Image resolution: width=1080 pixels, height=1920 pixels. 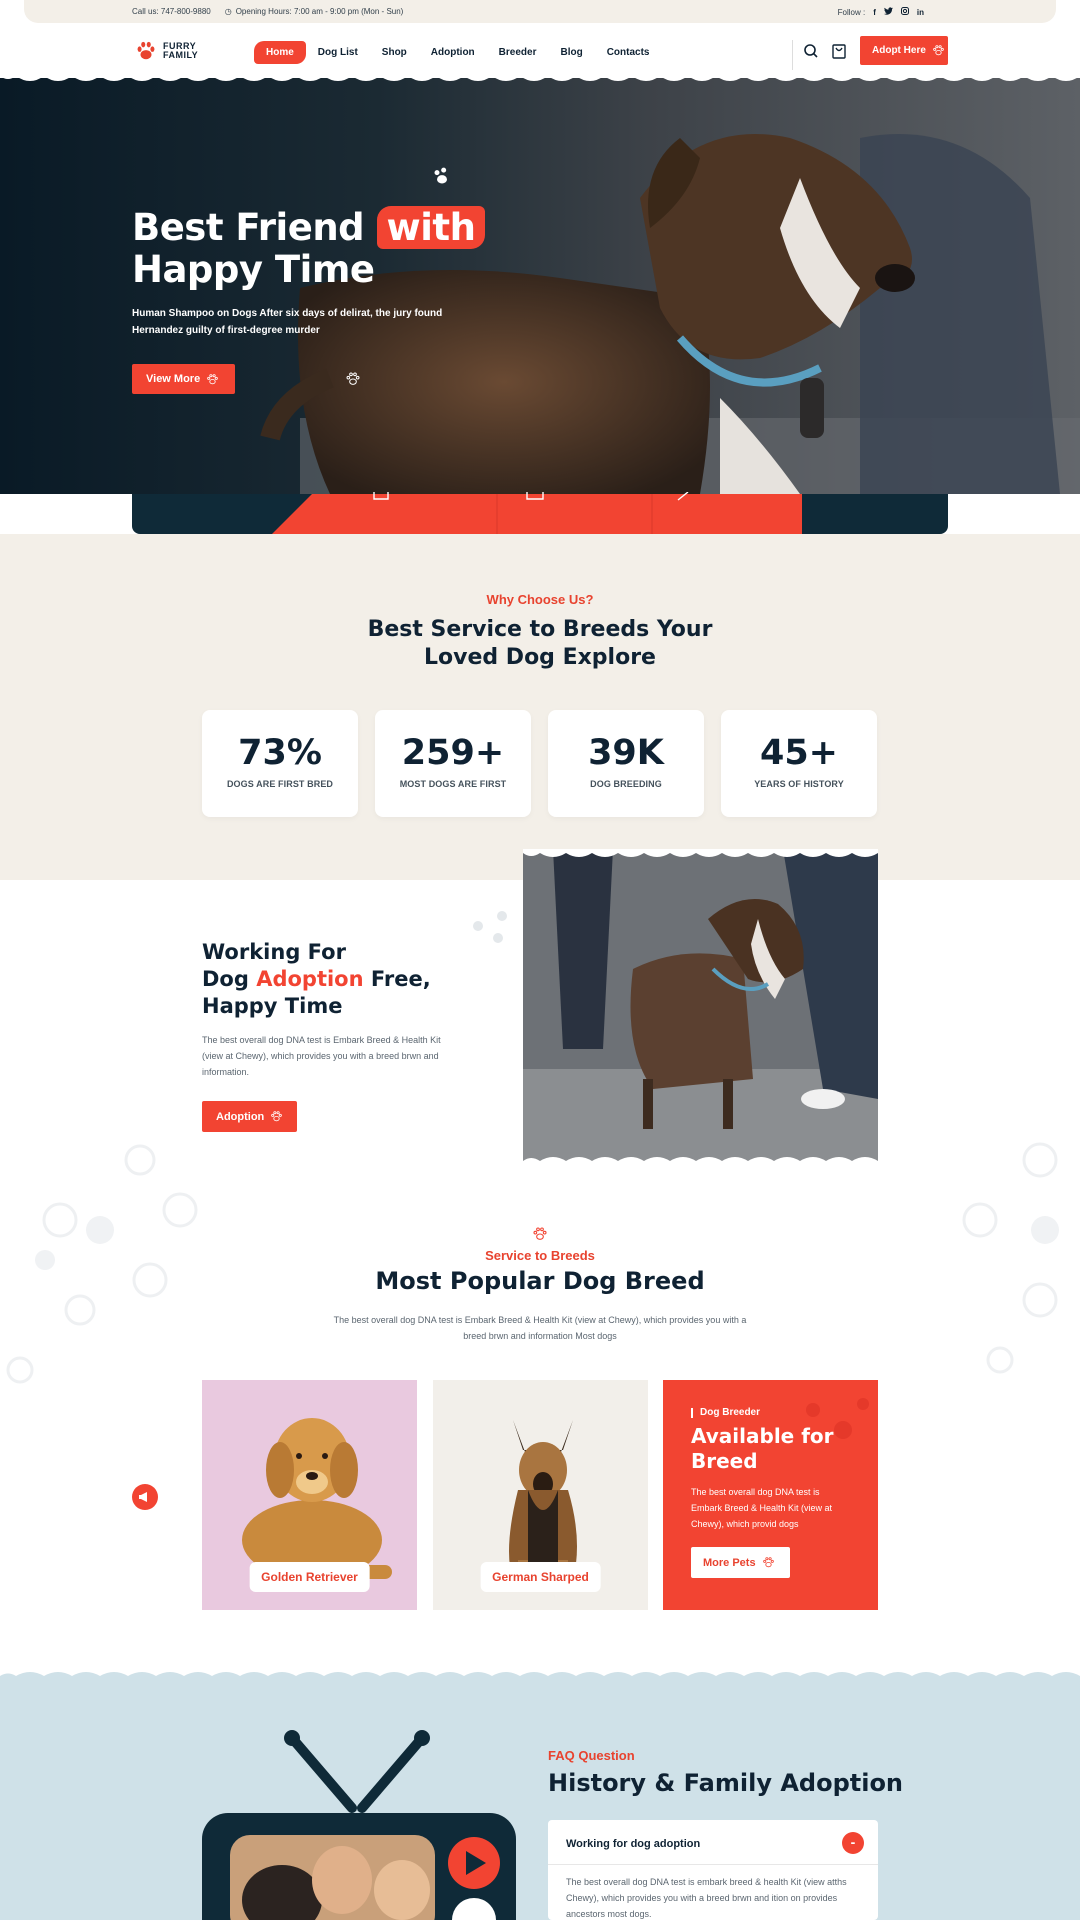 I want to click on hero-title: Best Friend with Happy Time, so click(x=309, y=248).